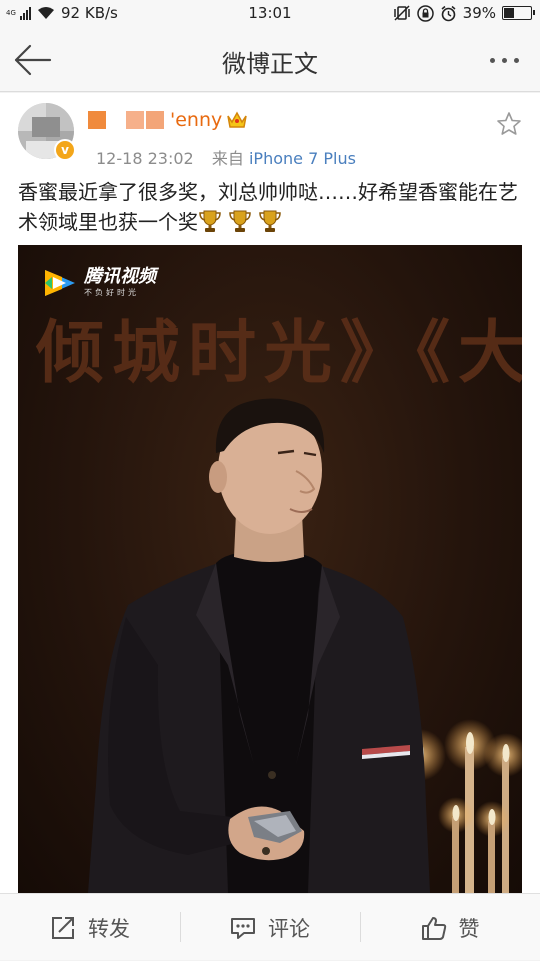  What do you see at coordinates (109, 928) in the screenshot?
I see `repost-label: 转发` at bounding box center [109, 928].